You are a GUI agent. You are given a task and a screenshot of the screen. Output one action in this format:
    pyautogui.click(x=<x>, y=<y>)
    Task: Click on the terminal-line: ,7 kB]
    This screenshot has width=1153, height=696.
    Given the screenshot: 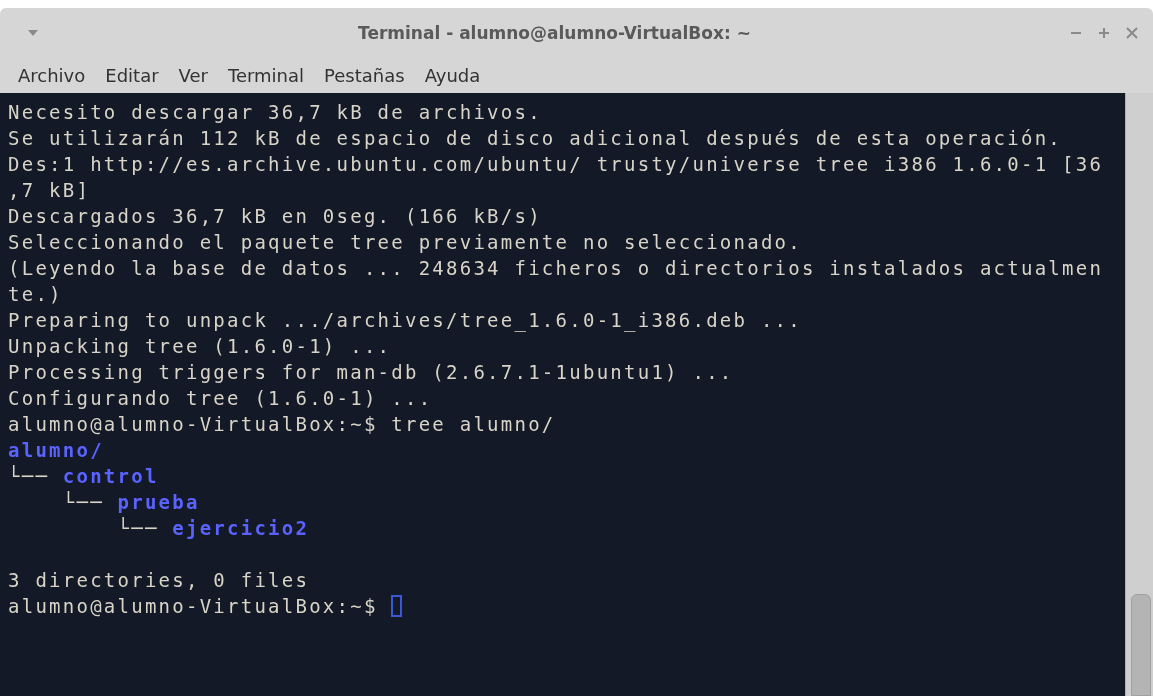 What is the action you would take?
    pyautogui.click(x=50, y=190)
    